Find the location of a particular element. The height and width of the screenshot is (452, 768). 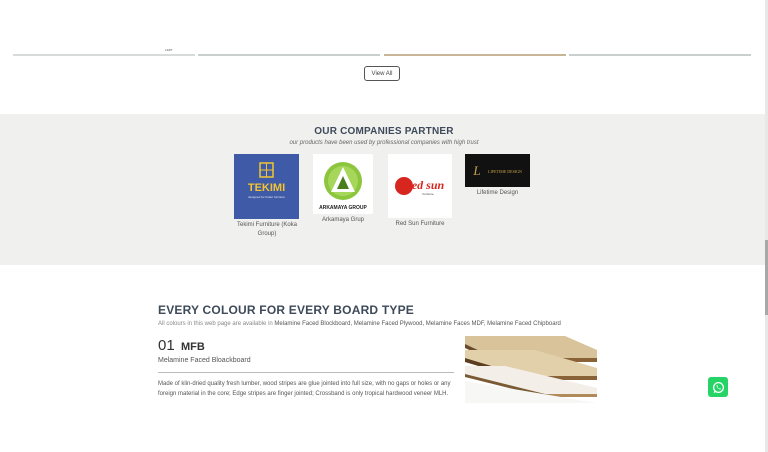

partner-name-arkamaya: Arkamaya Grup is located at coordinates (342, 220).